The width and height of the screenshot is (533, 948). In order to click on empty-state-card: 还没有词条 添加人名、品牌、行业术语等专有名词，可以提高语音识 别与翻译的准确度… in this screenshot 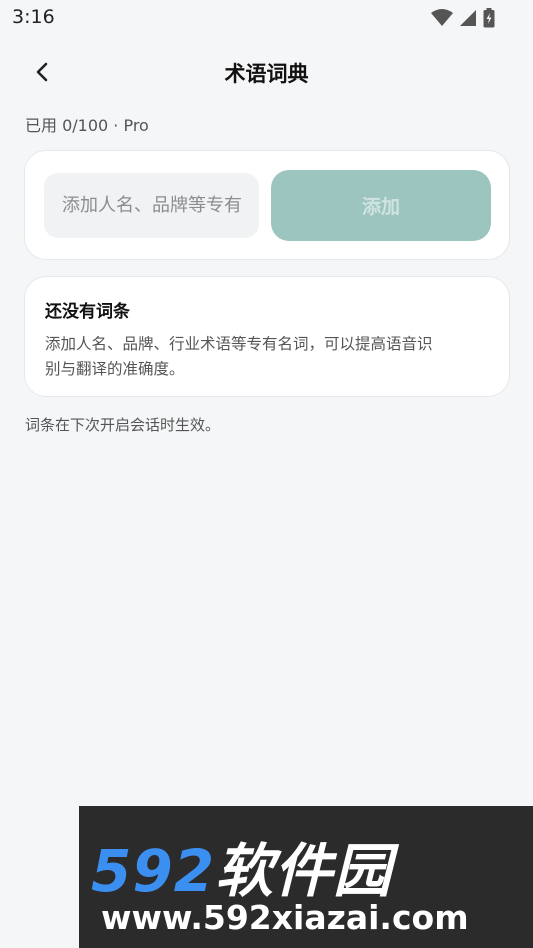, I will do `click(267, 336)`.